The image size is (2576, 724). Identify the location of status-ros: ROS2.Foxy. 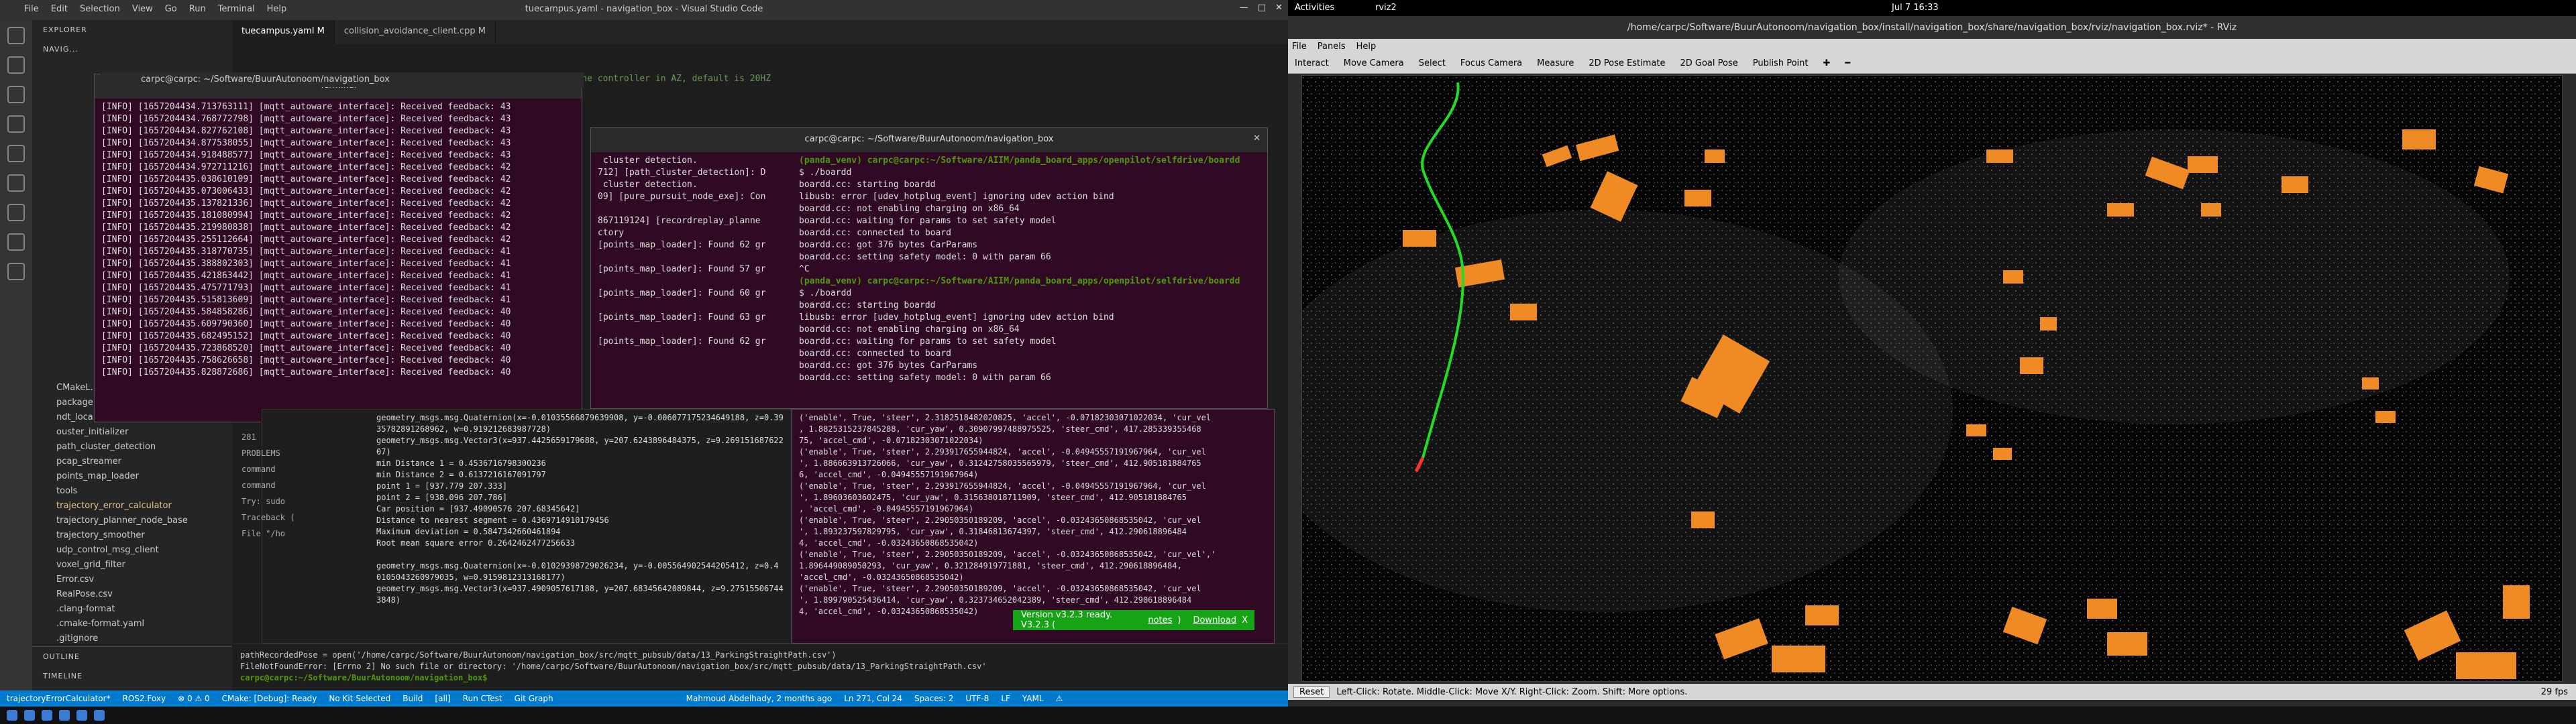
(144, 698).